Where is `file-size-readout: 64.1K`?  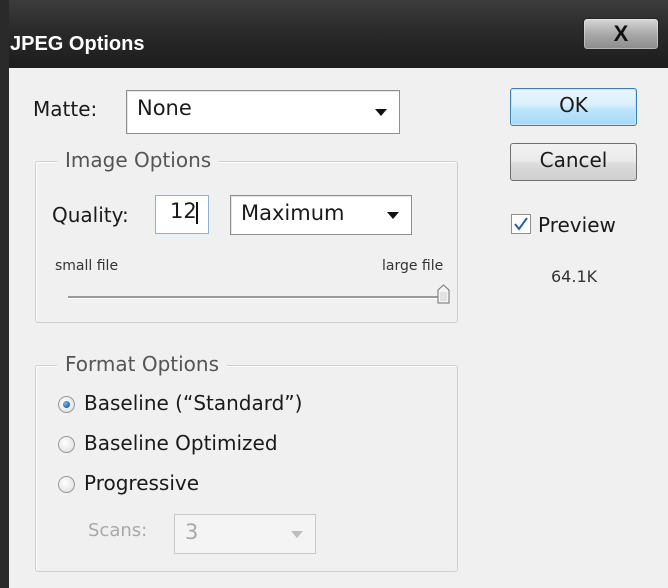 file-size-readout: 64.1K is located at coordinates (574, 276).